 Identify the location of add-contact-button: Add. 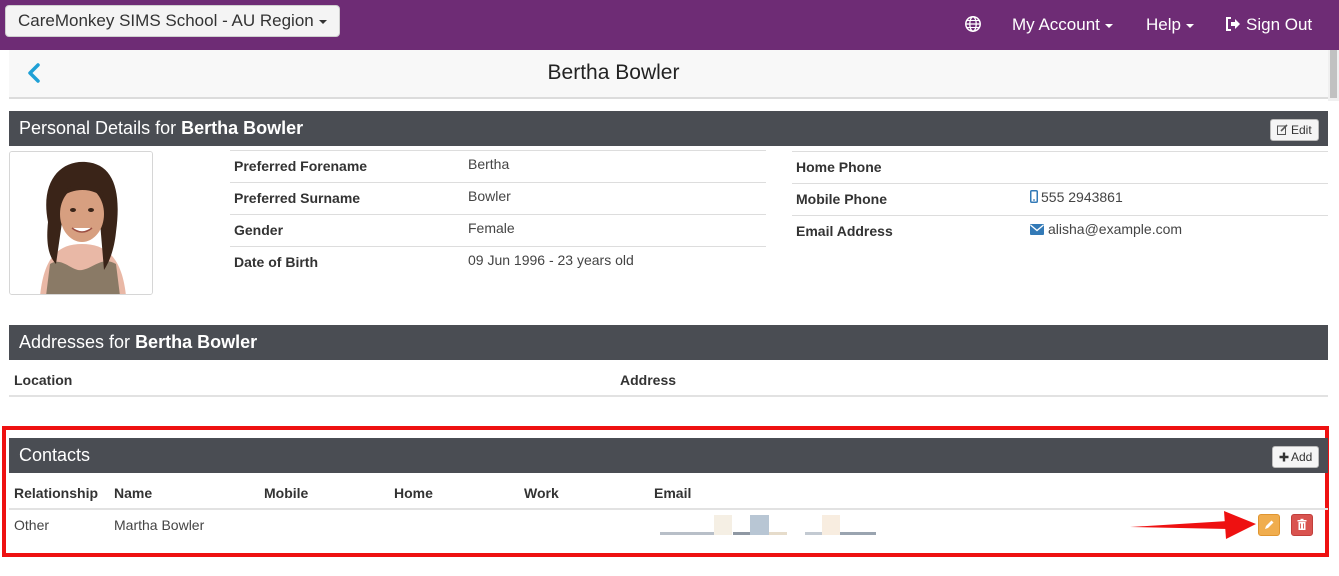
(1296, 457).